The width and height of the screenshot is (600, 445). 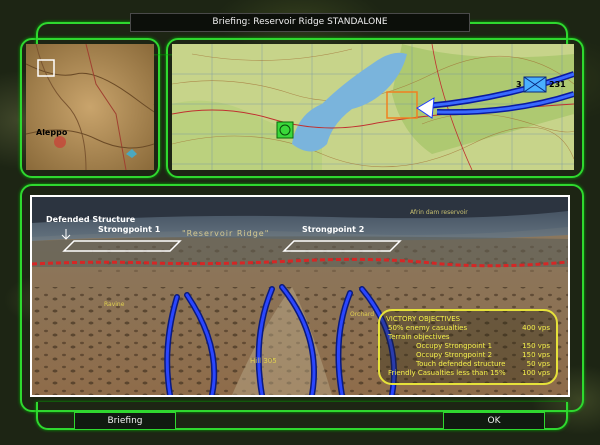 What do you see at coordinates (419, 337) in the screenshot?
I see `objective-label: Terrain objectives` at bounding box center [419, 337].